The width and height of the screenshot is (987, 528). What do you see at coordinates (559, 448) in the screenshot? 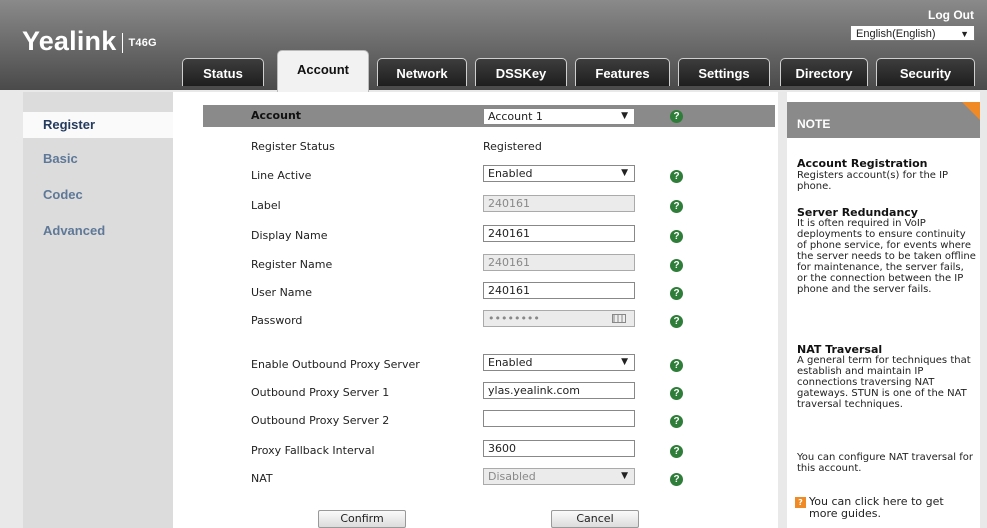
I see `fallback-field: 3600` at bounding box center [559, 448].